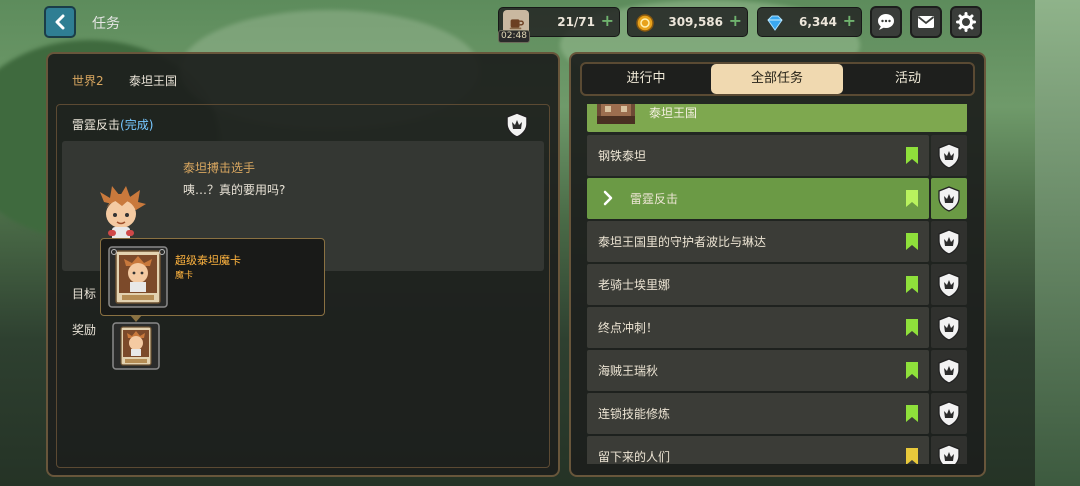 This screenshot has height=486, width=1080. What do you see at coordinates (682, 242) in the screenshot?
I see `quest-row-label: 泰坦王国里的守护者波比与琳达` at bounding box center [682, 242].